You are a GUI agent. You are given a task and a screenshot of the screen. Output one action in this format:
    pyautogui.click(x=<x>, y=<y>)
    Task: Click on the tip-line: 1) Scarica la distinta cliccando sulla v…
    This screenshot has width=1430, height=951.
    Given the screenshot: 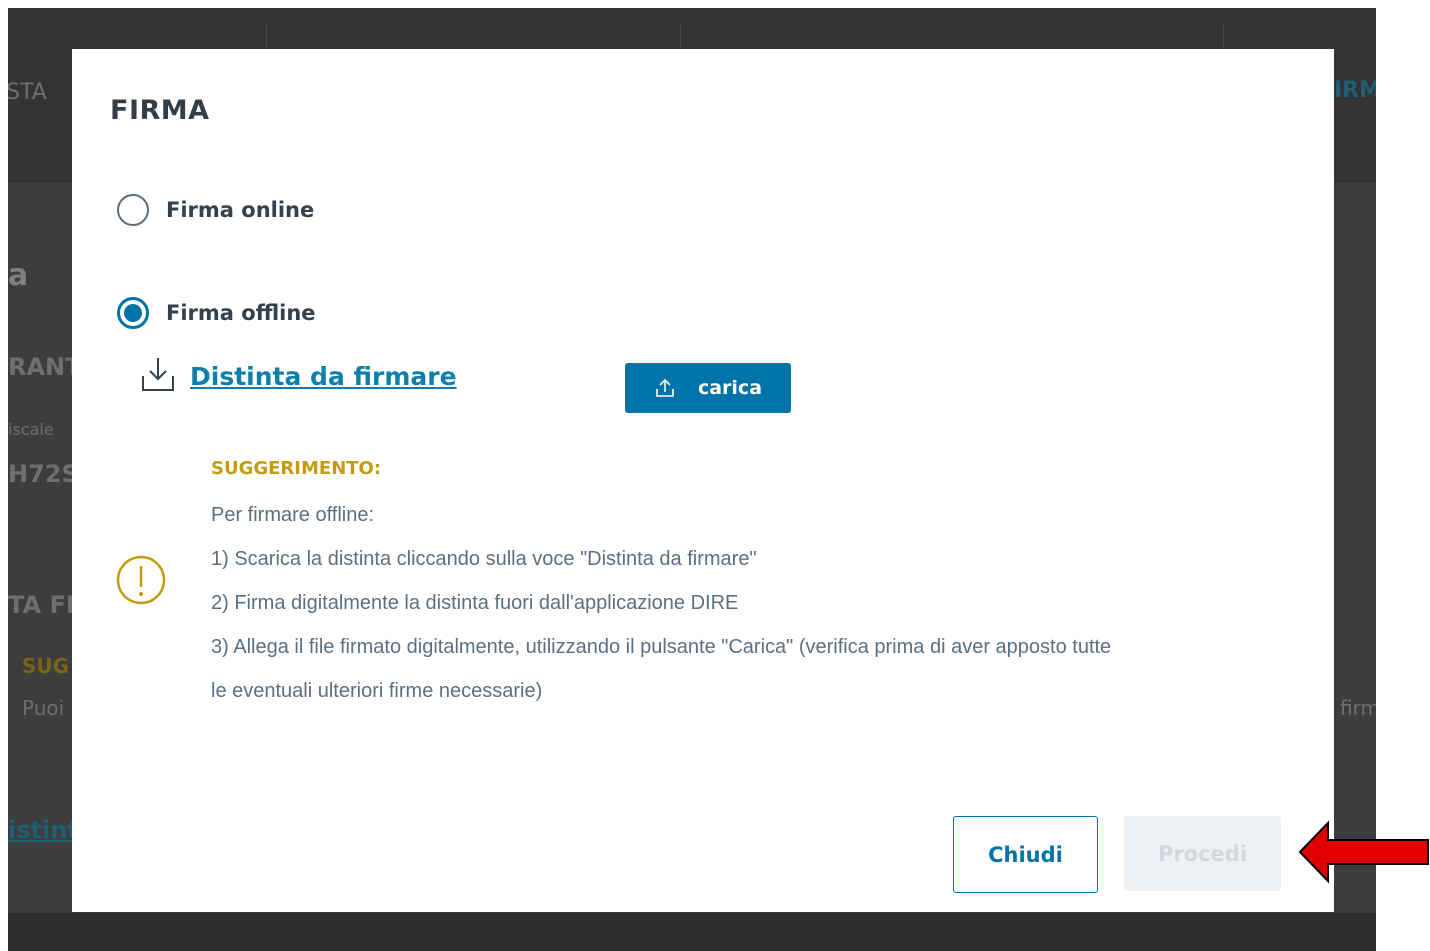 What is the action you would take?
    pyautogui.click(x=484, y=559)
    